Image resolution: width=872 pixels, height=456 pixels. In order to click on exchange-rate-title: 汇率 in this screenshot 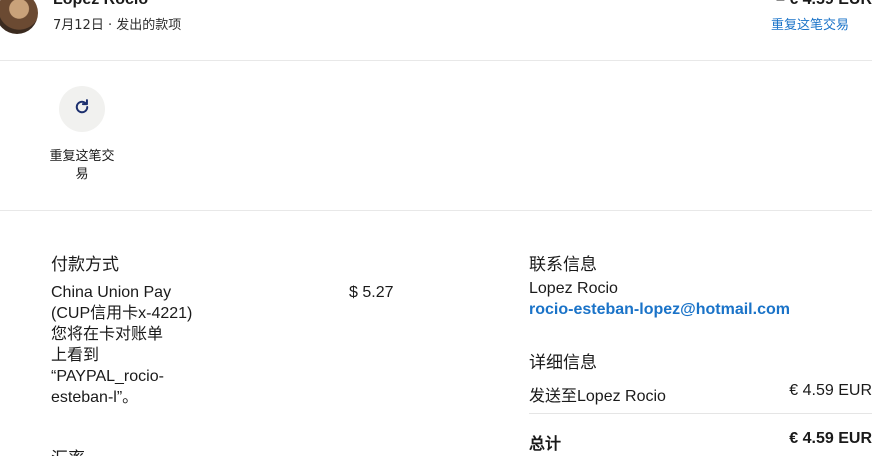, I will do `click(68, 450)`.